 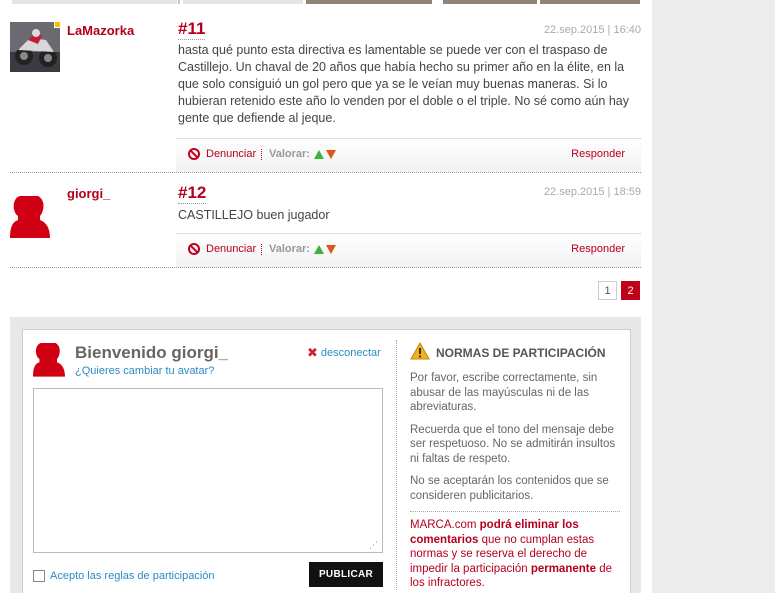 I want to click on page-button-1: 1, so click(x=607, y=290).